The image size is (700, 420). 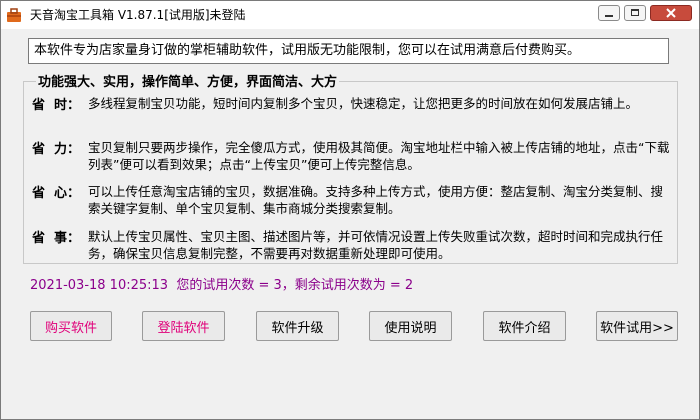 What do you see at coordinates (71, 326) in the screenshot?
I see `buy-button: 购买软件` at bounding box center [71, 326].